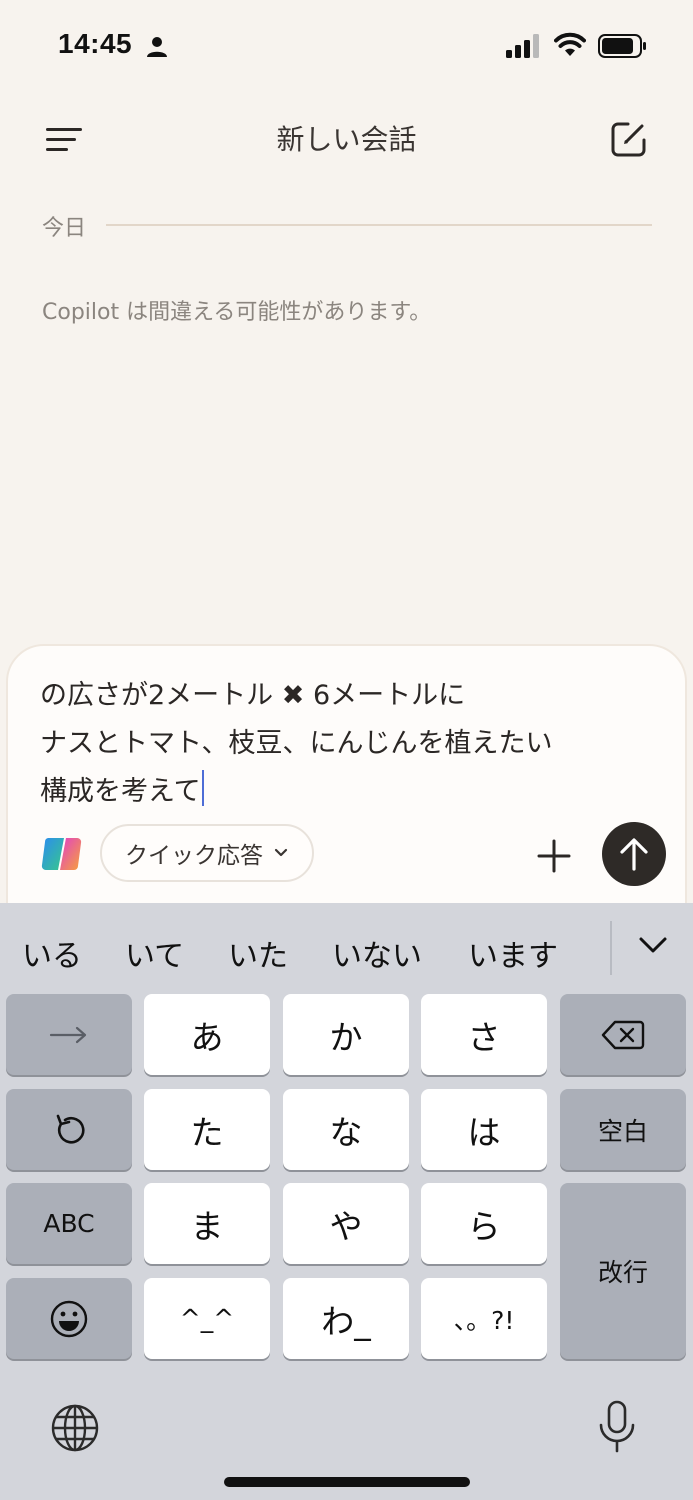  Describe the element at coordinates (52, 953) in the screenshot. I see `suggestion-item: いる` at that location.